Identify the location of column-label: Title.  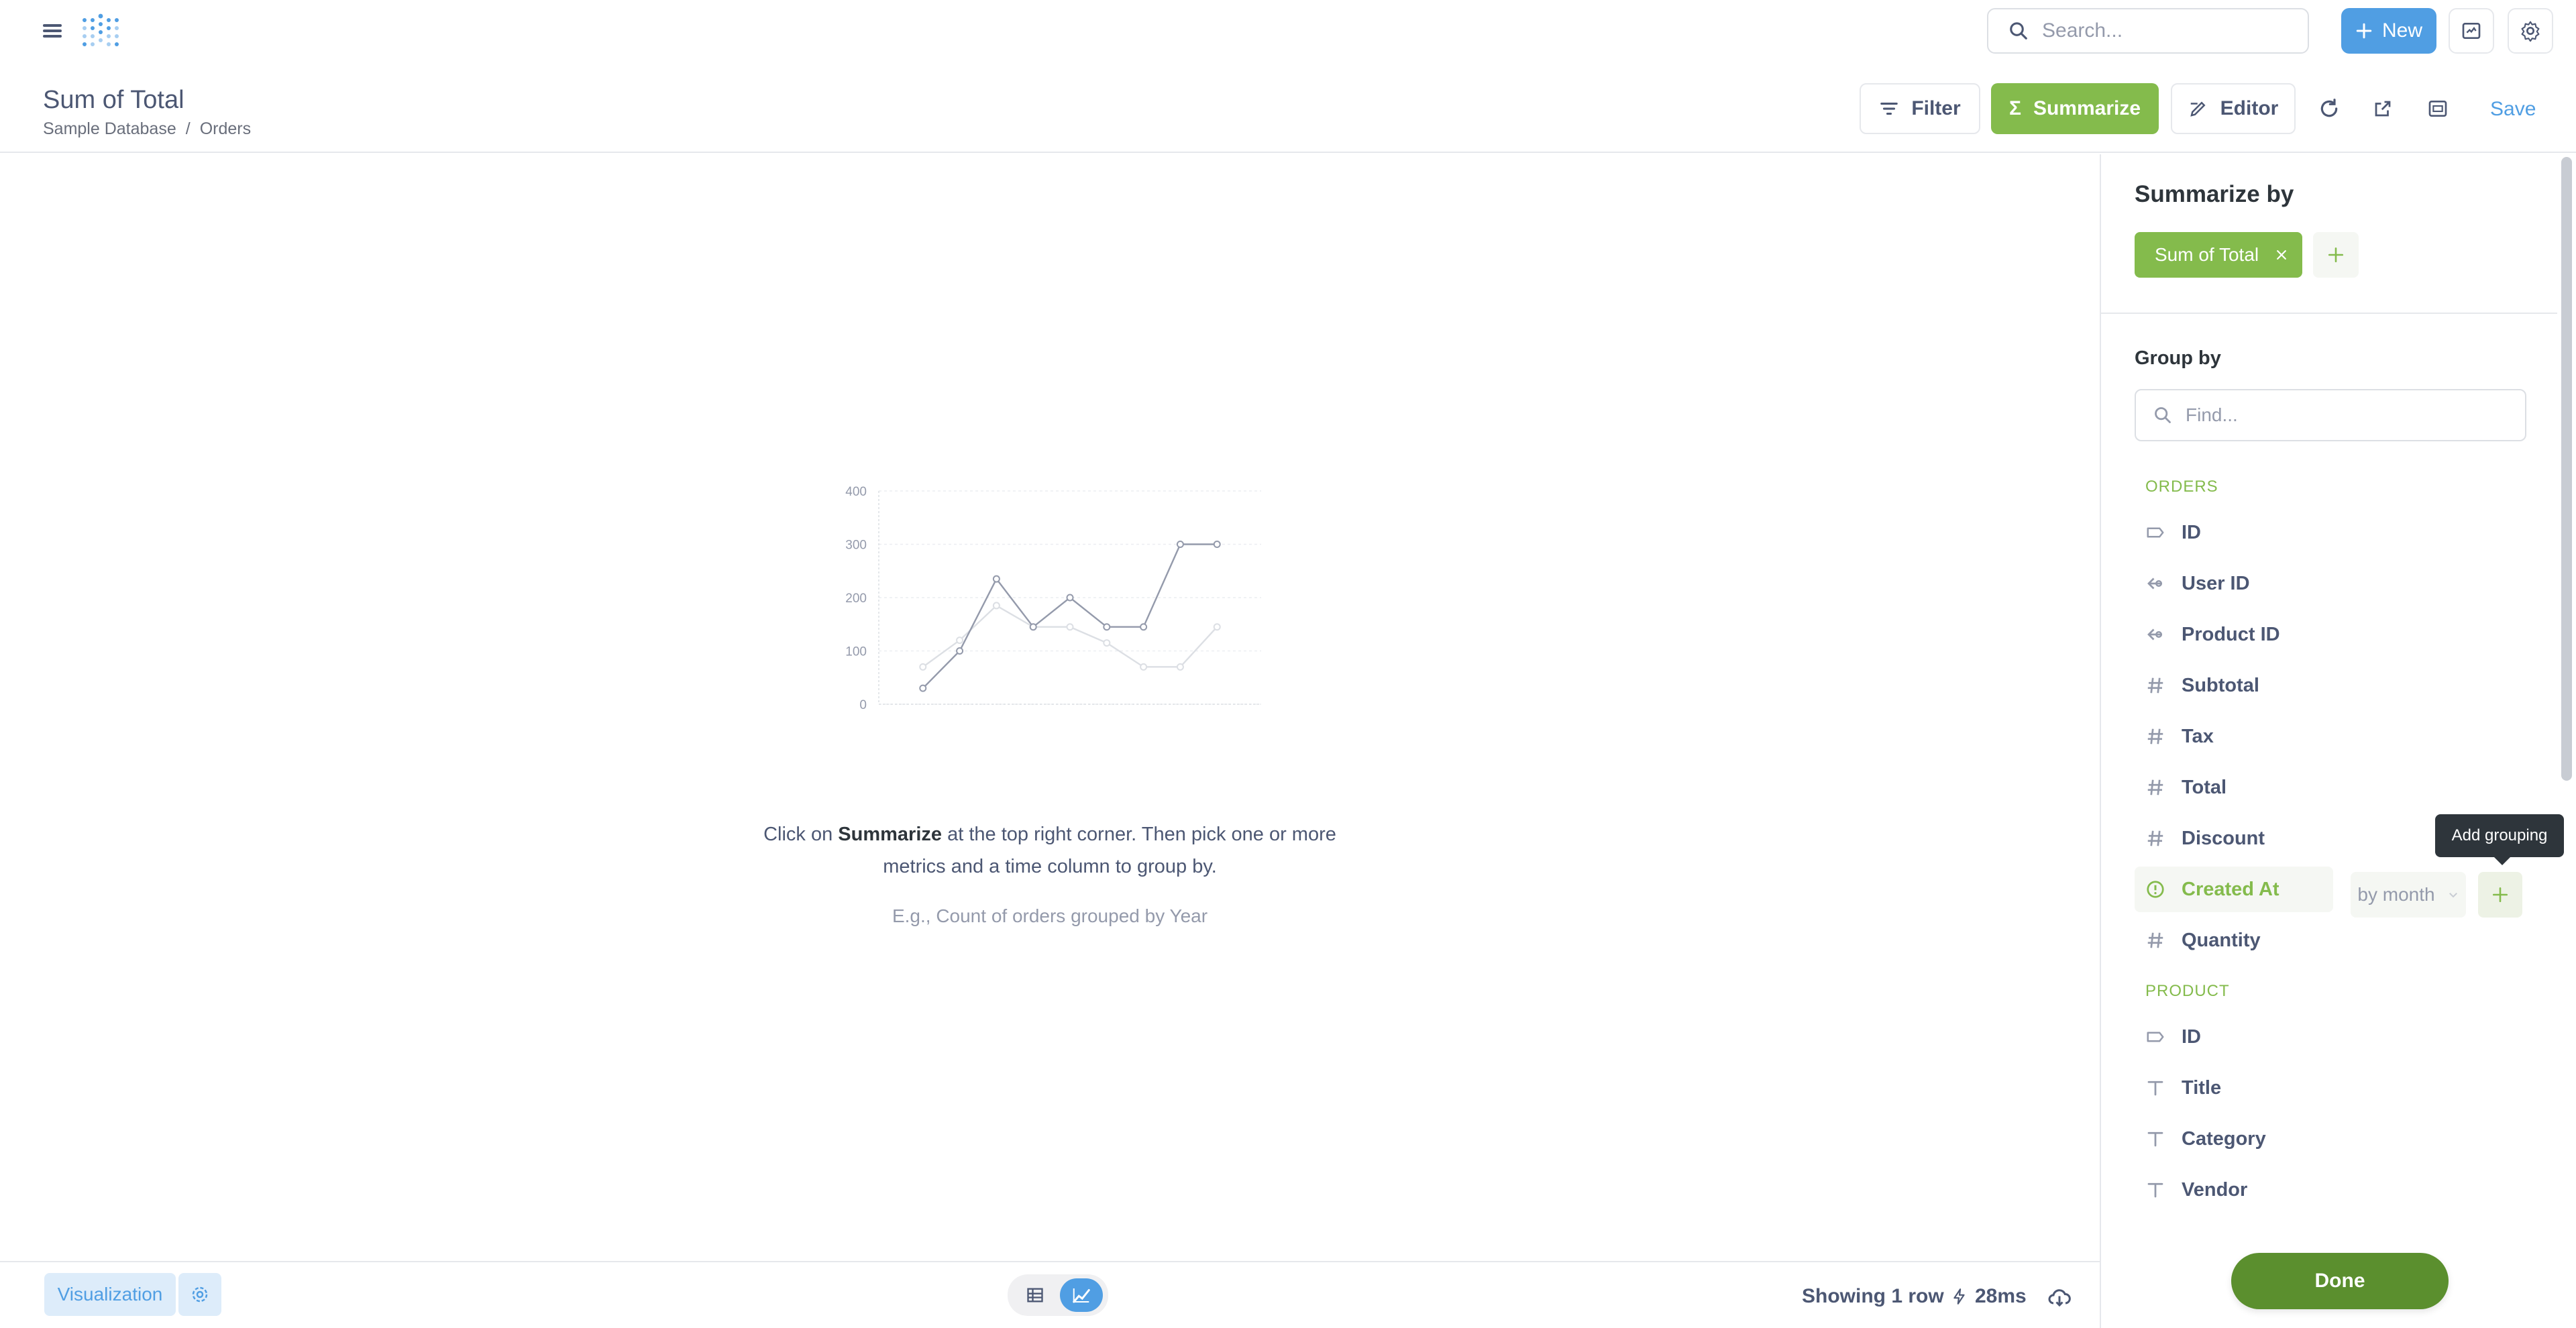
(2202, 1087).